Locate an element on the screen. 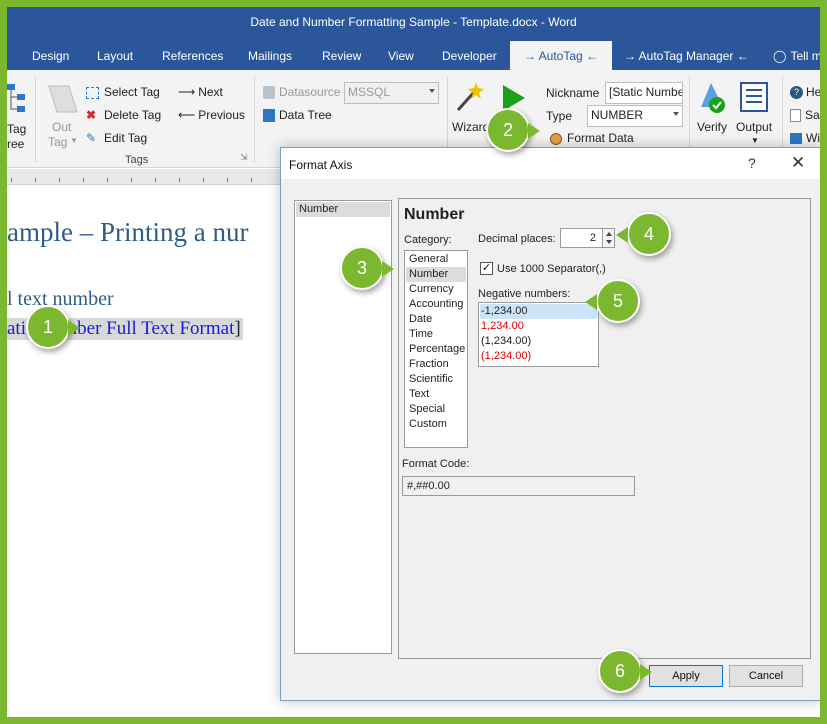 The image size is (827, 724). callout-marker: 2 is located at coordinates (508, 130).